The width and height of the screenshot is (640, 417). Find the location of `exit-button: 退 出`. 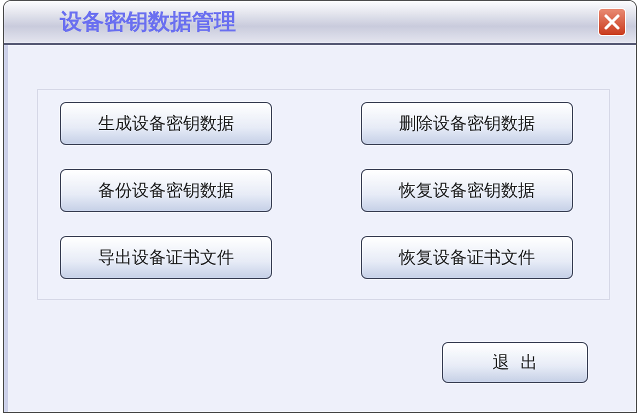

exit-button: 退 出 is located at coordinates (515, 362).